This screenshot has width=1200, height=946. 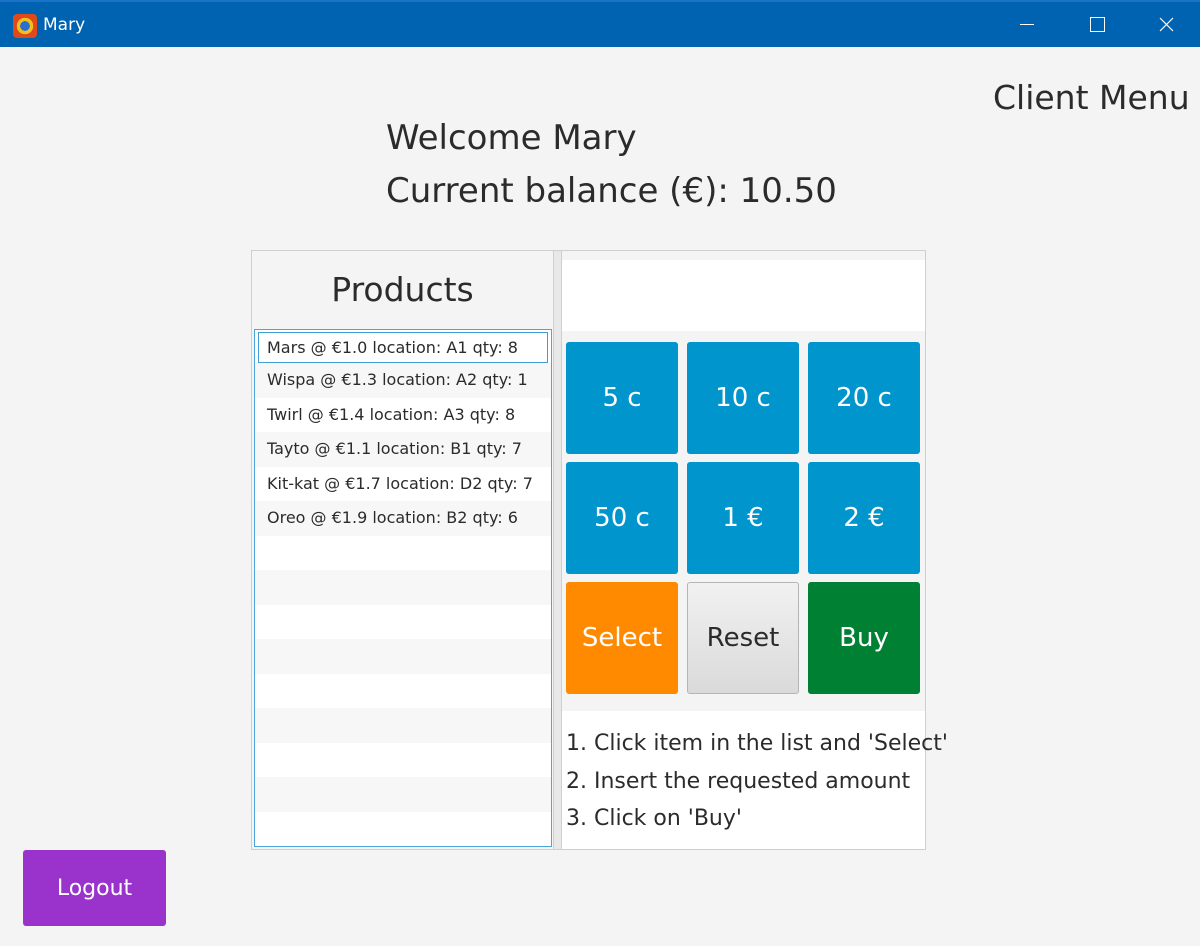 I want to click on coin-2eur-button: 2 €, so click(x=864, y=518).